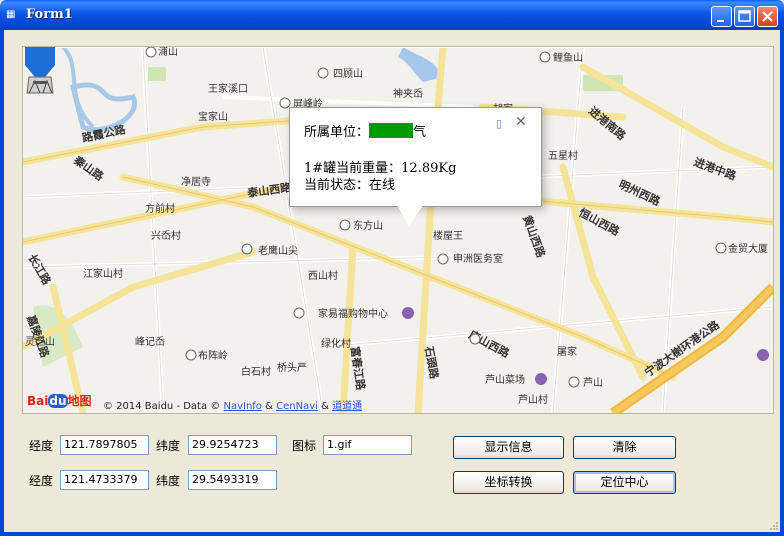 The width and height of the screenshot is (784, 536). Describe the element at coordinates (336, 343) in the screenshot. I see `map-label: 绿化村` at that location.